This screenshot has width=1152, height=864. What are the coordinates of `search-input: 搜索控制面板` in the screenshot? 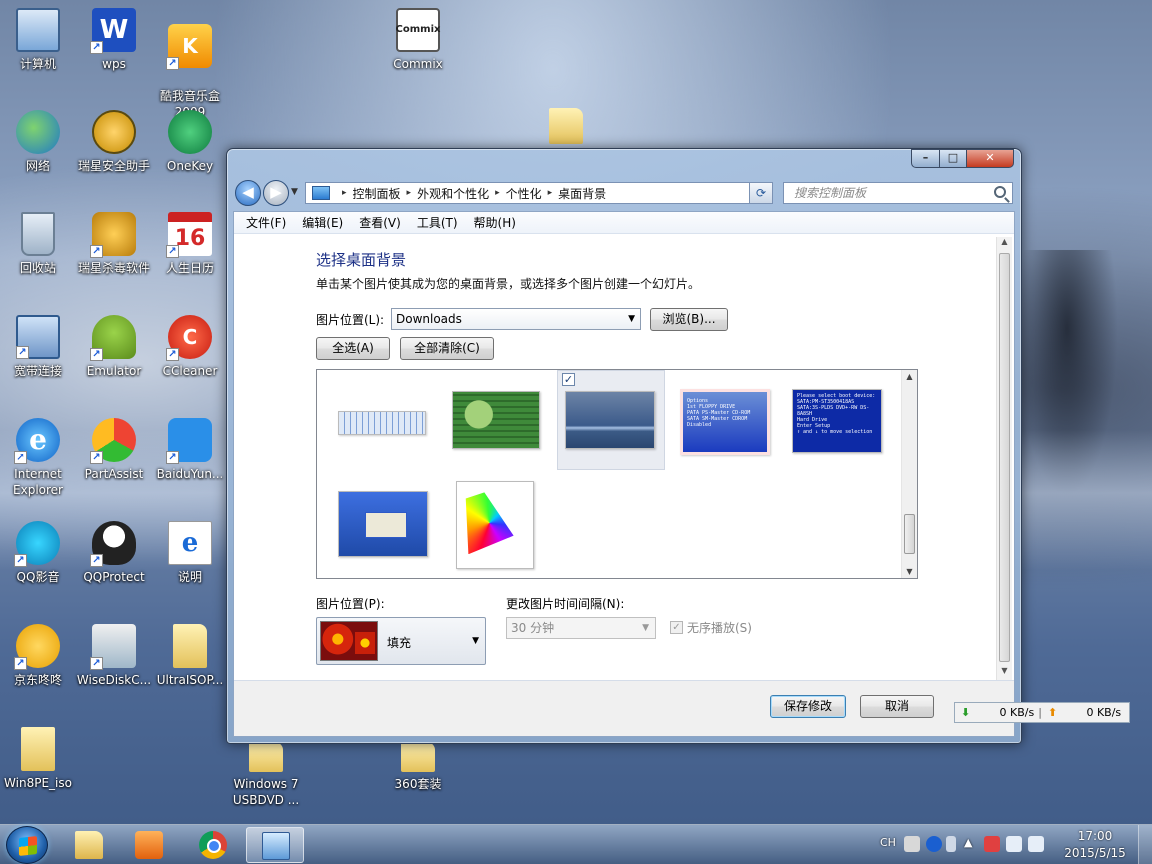 It's located at (898, 193).